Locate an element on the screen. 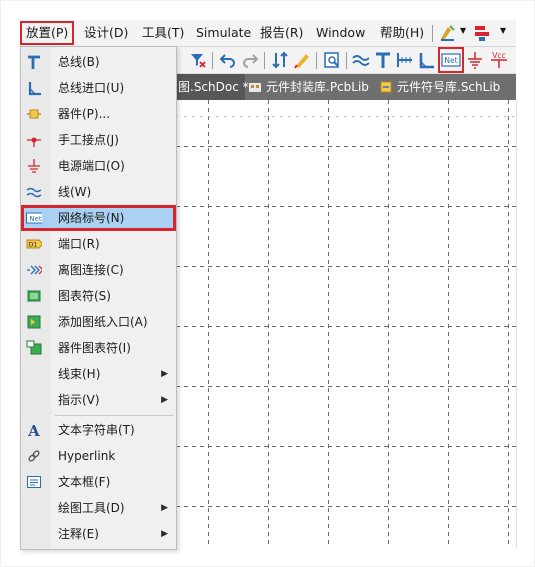 This screenshot has height=567, width=535. menu-item-label: 文本字符串(T) is located at coordinates (96, 430).